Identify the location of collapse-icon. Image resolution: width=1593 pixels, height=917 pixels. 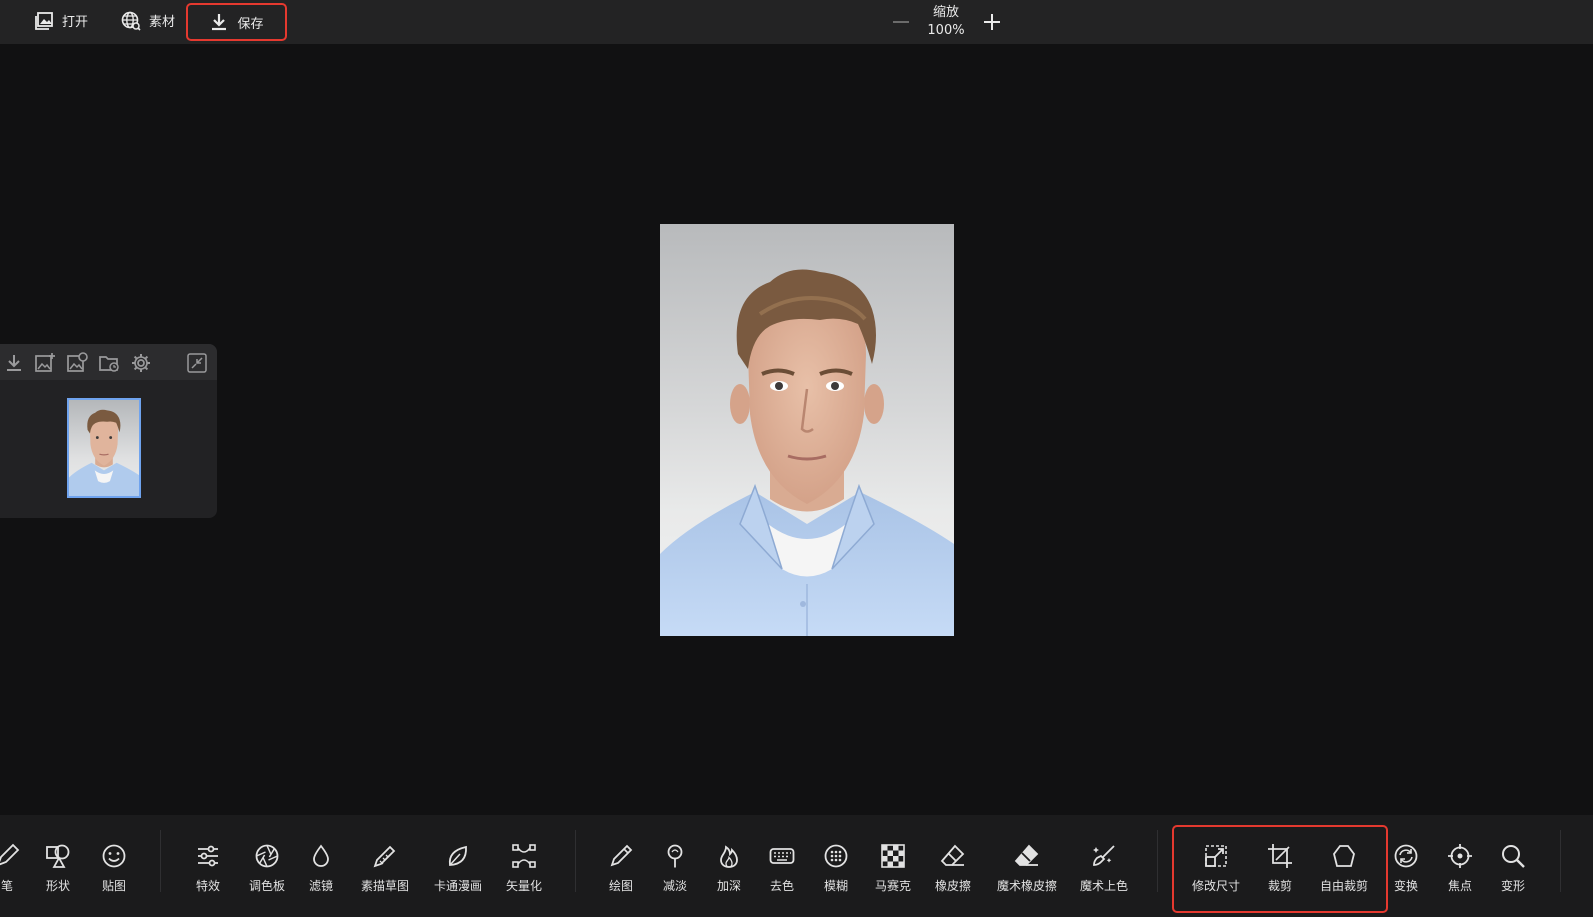
(197, 363).